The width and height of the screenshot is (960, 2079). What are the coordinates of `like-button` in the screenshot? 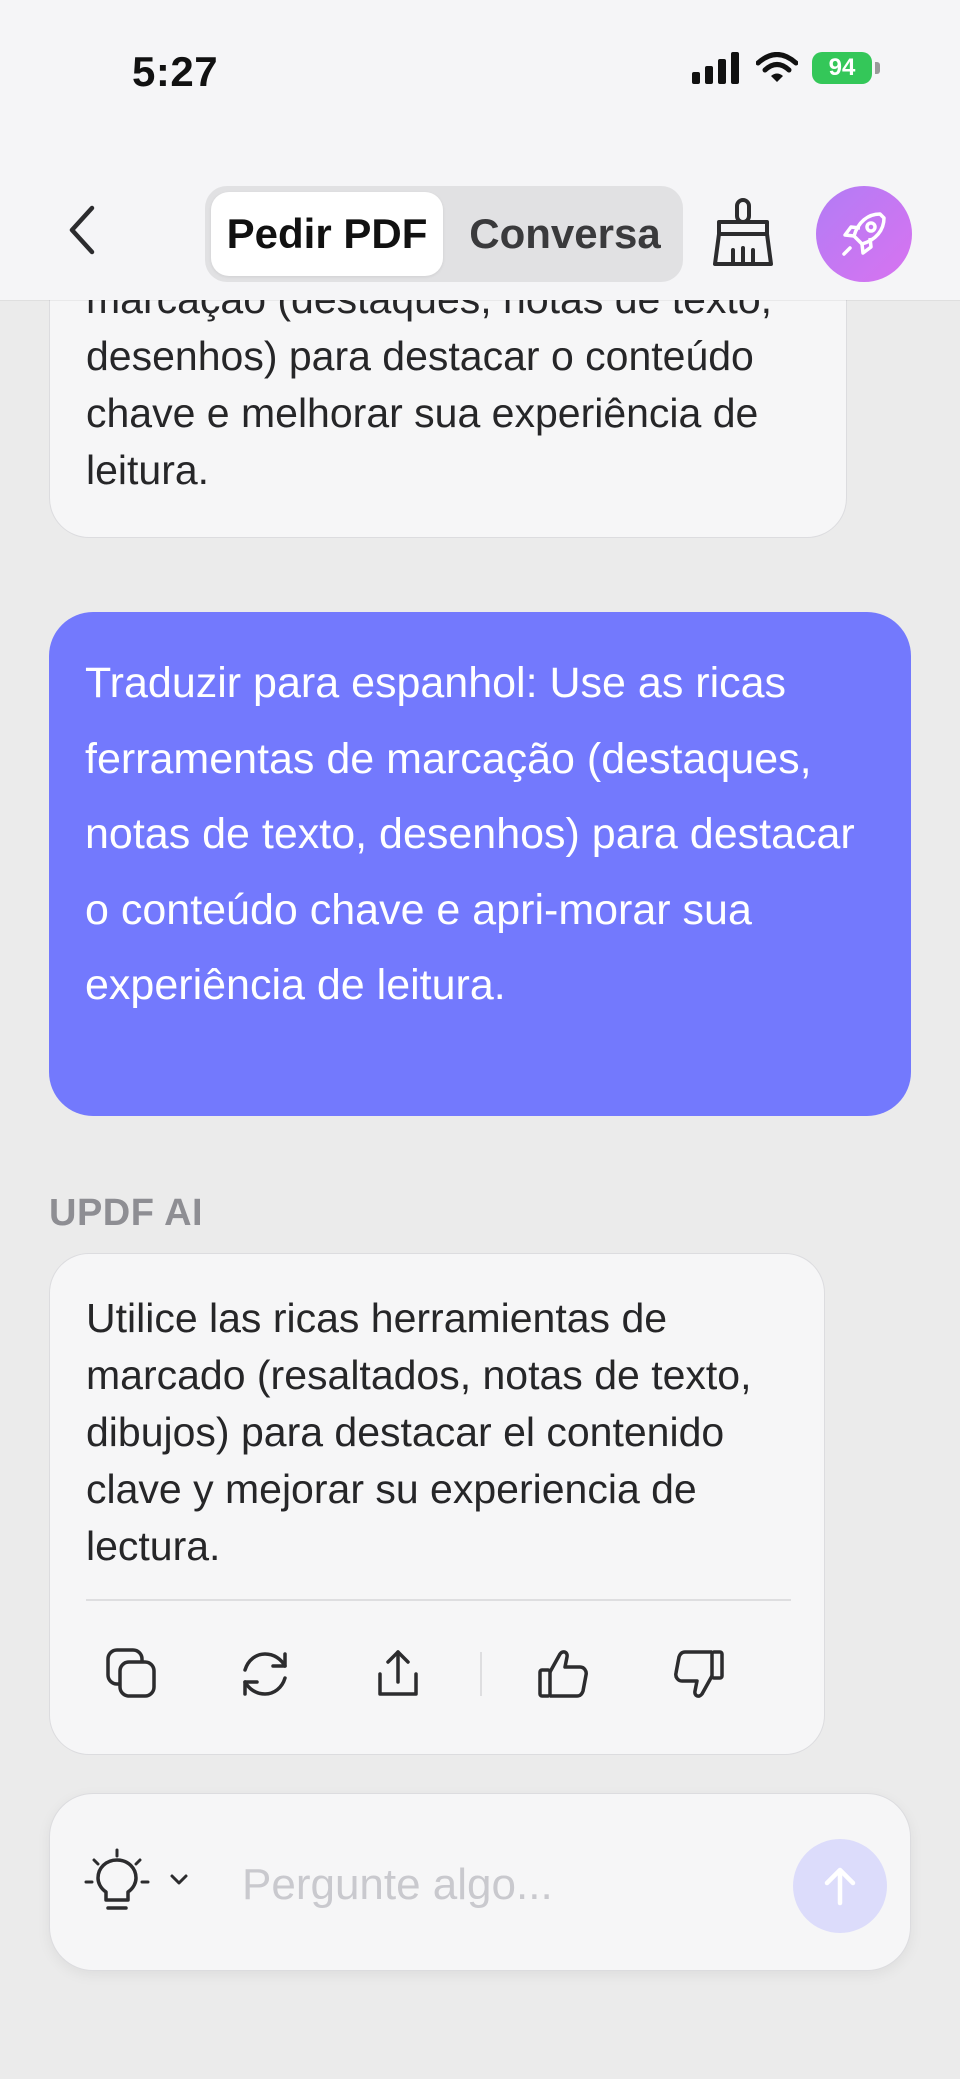 It's located at (564, 1674).